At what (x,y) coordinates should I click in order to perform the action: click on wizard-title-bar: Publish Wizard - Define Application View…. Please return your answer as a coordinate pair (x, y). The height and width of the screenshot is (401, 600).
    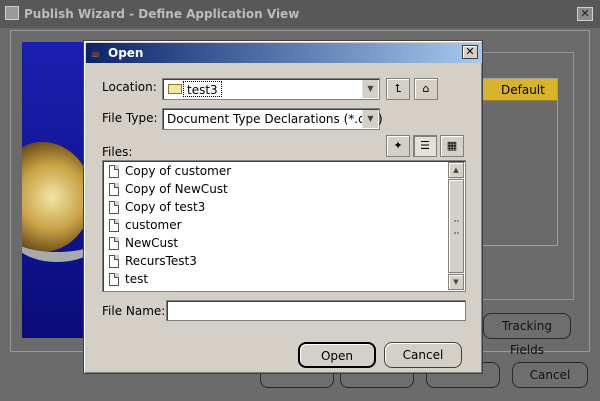
    Looking at the image, I should click on (300, 14).